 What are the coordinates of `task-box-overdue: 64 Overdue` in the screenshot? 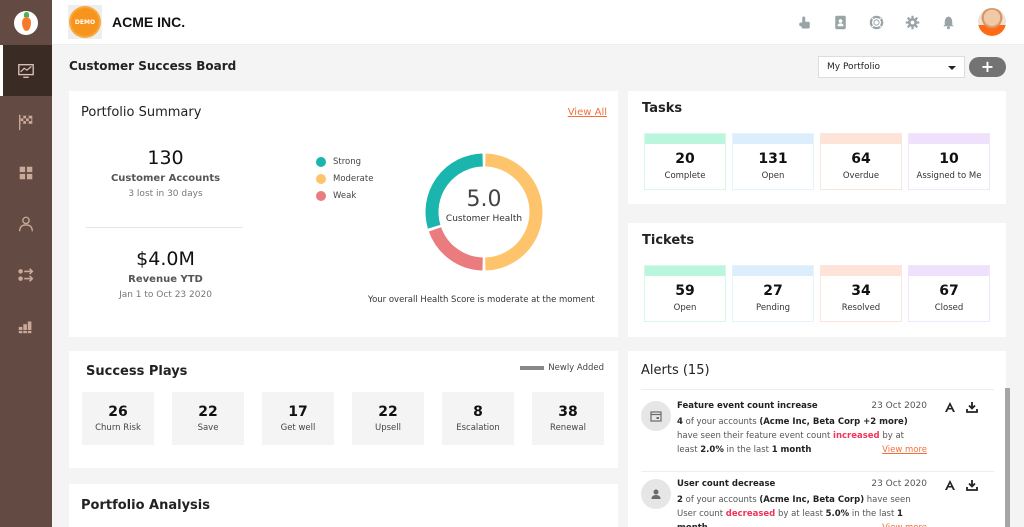 It's located at (861, 161).